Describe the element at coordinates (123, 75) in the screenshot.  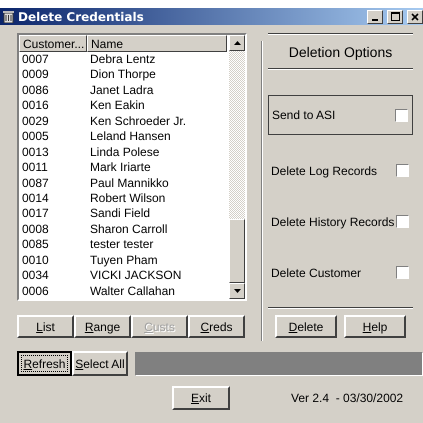
I see `name-cell-text: Dion Thorpe` at that location.